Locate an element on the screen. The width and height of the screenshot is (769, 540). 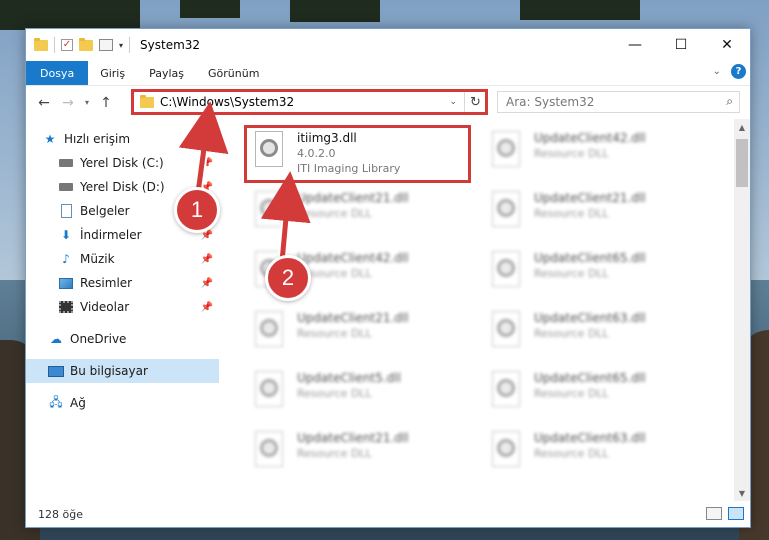
search-input: Ara: System32 ⌕ is located at coordinates (618, 102).